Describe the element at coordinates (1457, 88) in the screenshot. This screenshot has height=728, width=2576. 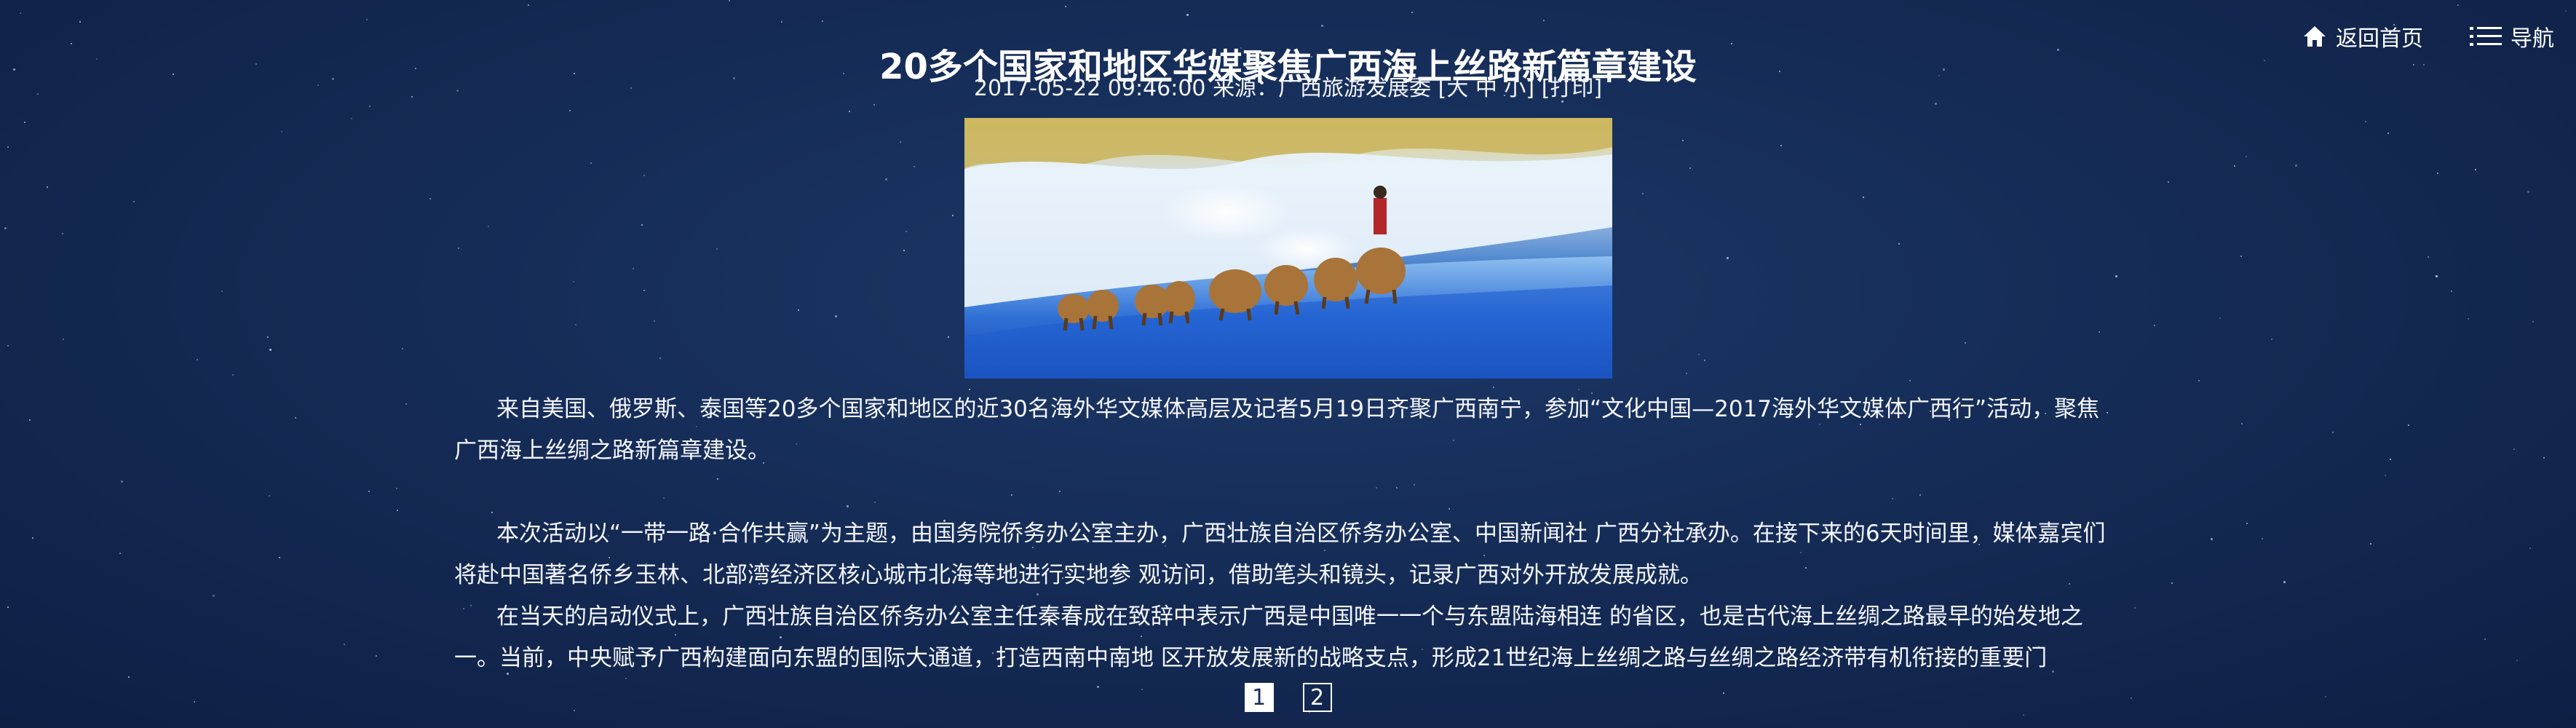
I see `font-size-large-button: 大` at that location.